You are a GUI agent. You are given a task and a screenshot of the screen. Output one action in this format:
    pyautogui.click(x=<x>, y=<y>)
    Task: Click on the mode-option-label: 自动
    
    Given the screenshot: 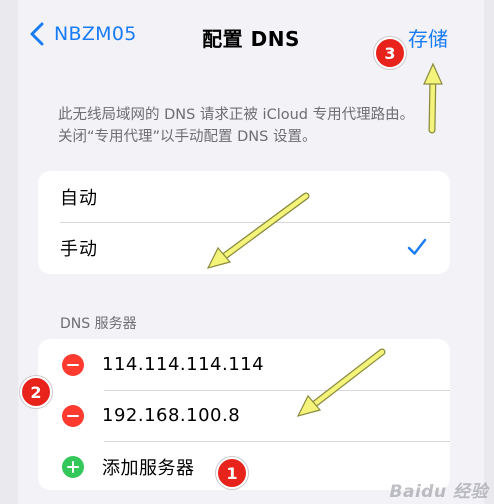 What is the action you would take?
    pyautogui.click(x=79, y=198)
    